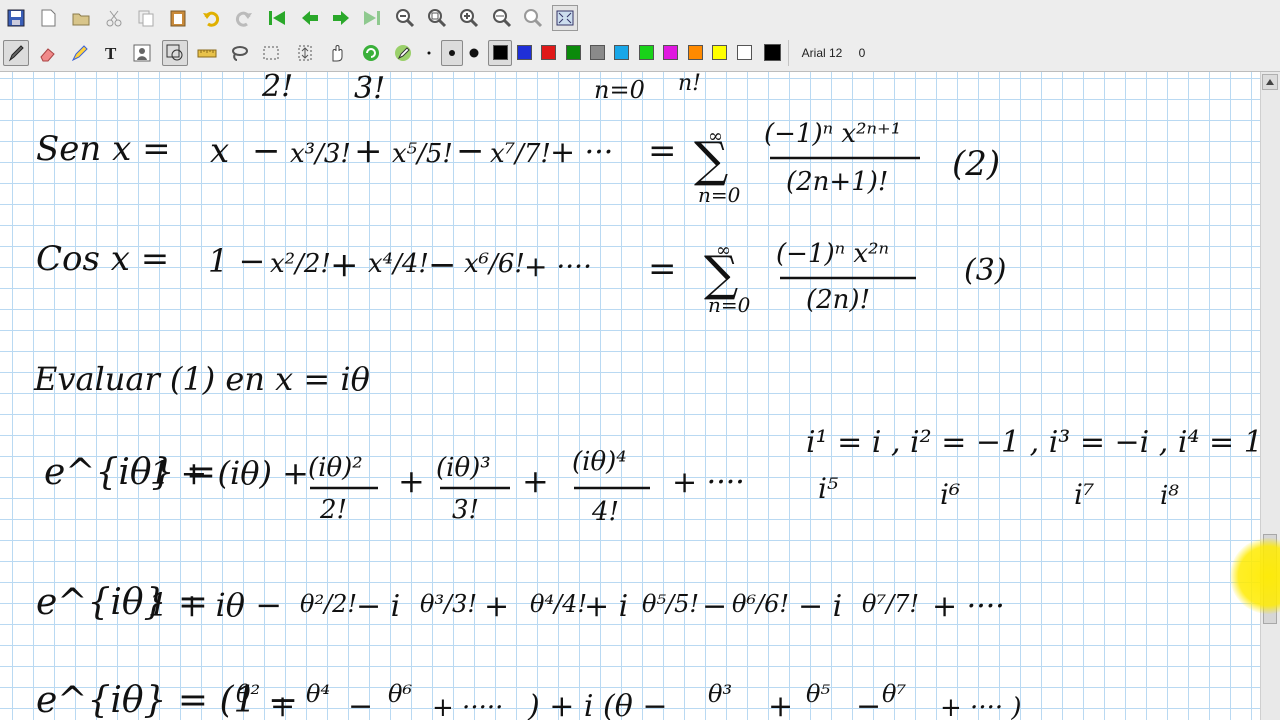 Image resolution: width=1280 pixels, height=720 pixels. What do you see at coordinates (981, 706) in the screenshot?
I see `e3-tail: + ···· )` at bounding box center [981, 706].